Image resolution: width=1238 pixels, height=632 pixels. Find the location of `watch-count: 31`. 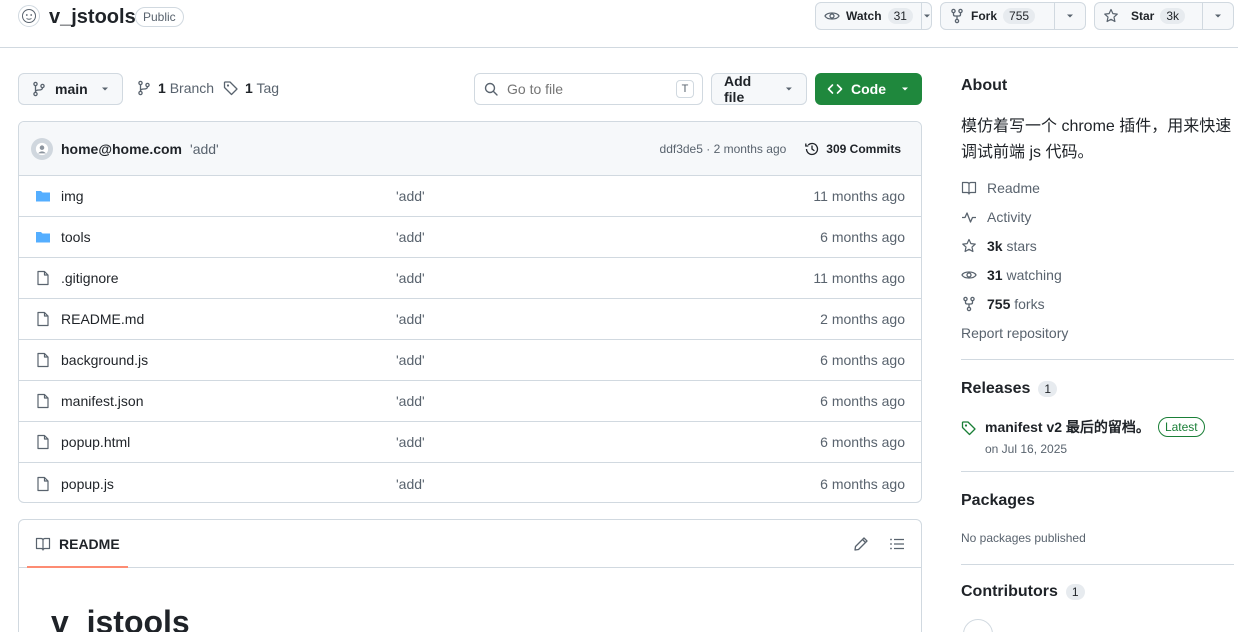

watch-count: 31 is located at coordinates (900, 16).